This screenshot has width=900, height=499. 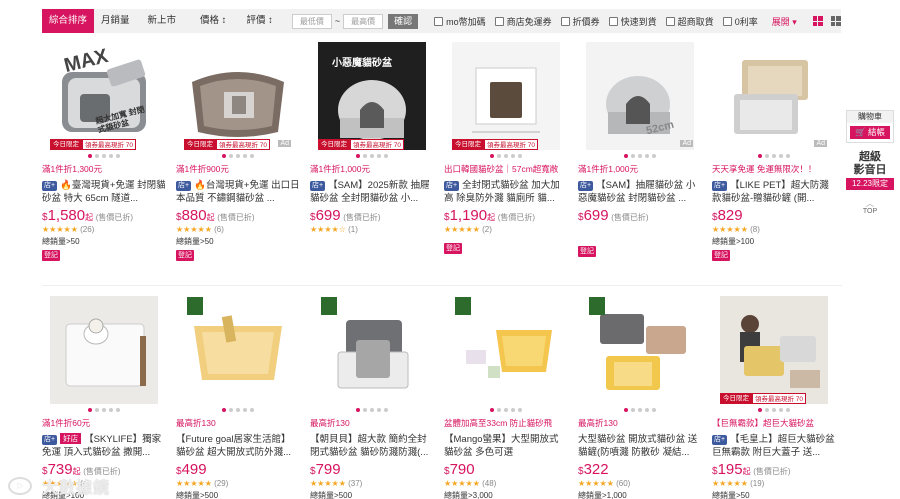 I want to click on chevron-up-icon: ︿, so click(x=870, y=204).